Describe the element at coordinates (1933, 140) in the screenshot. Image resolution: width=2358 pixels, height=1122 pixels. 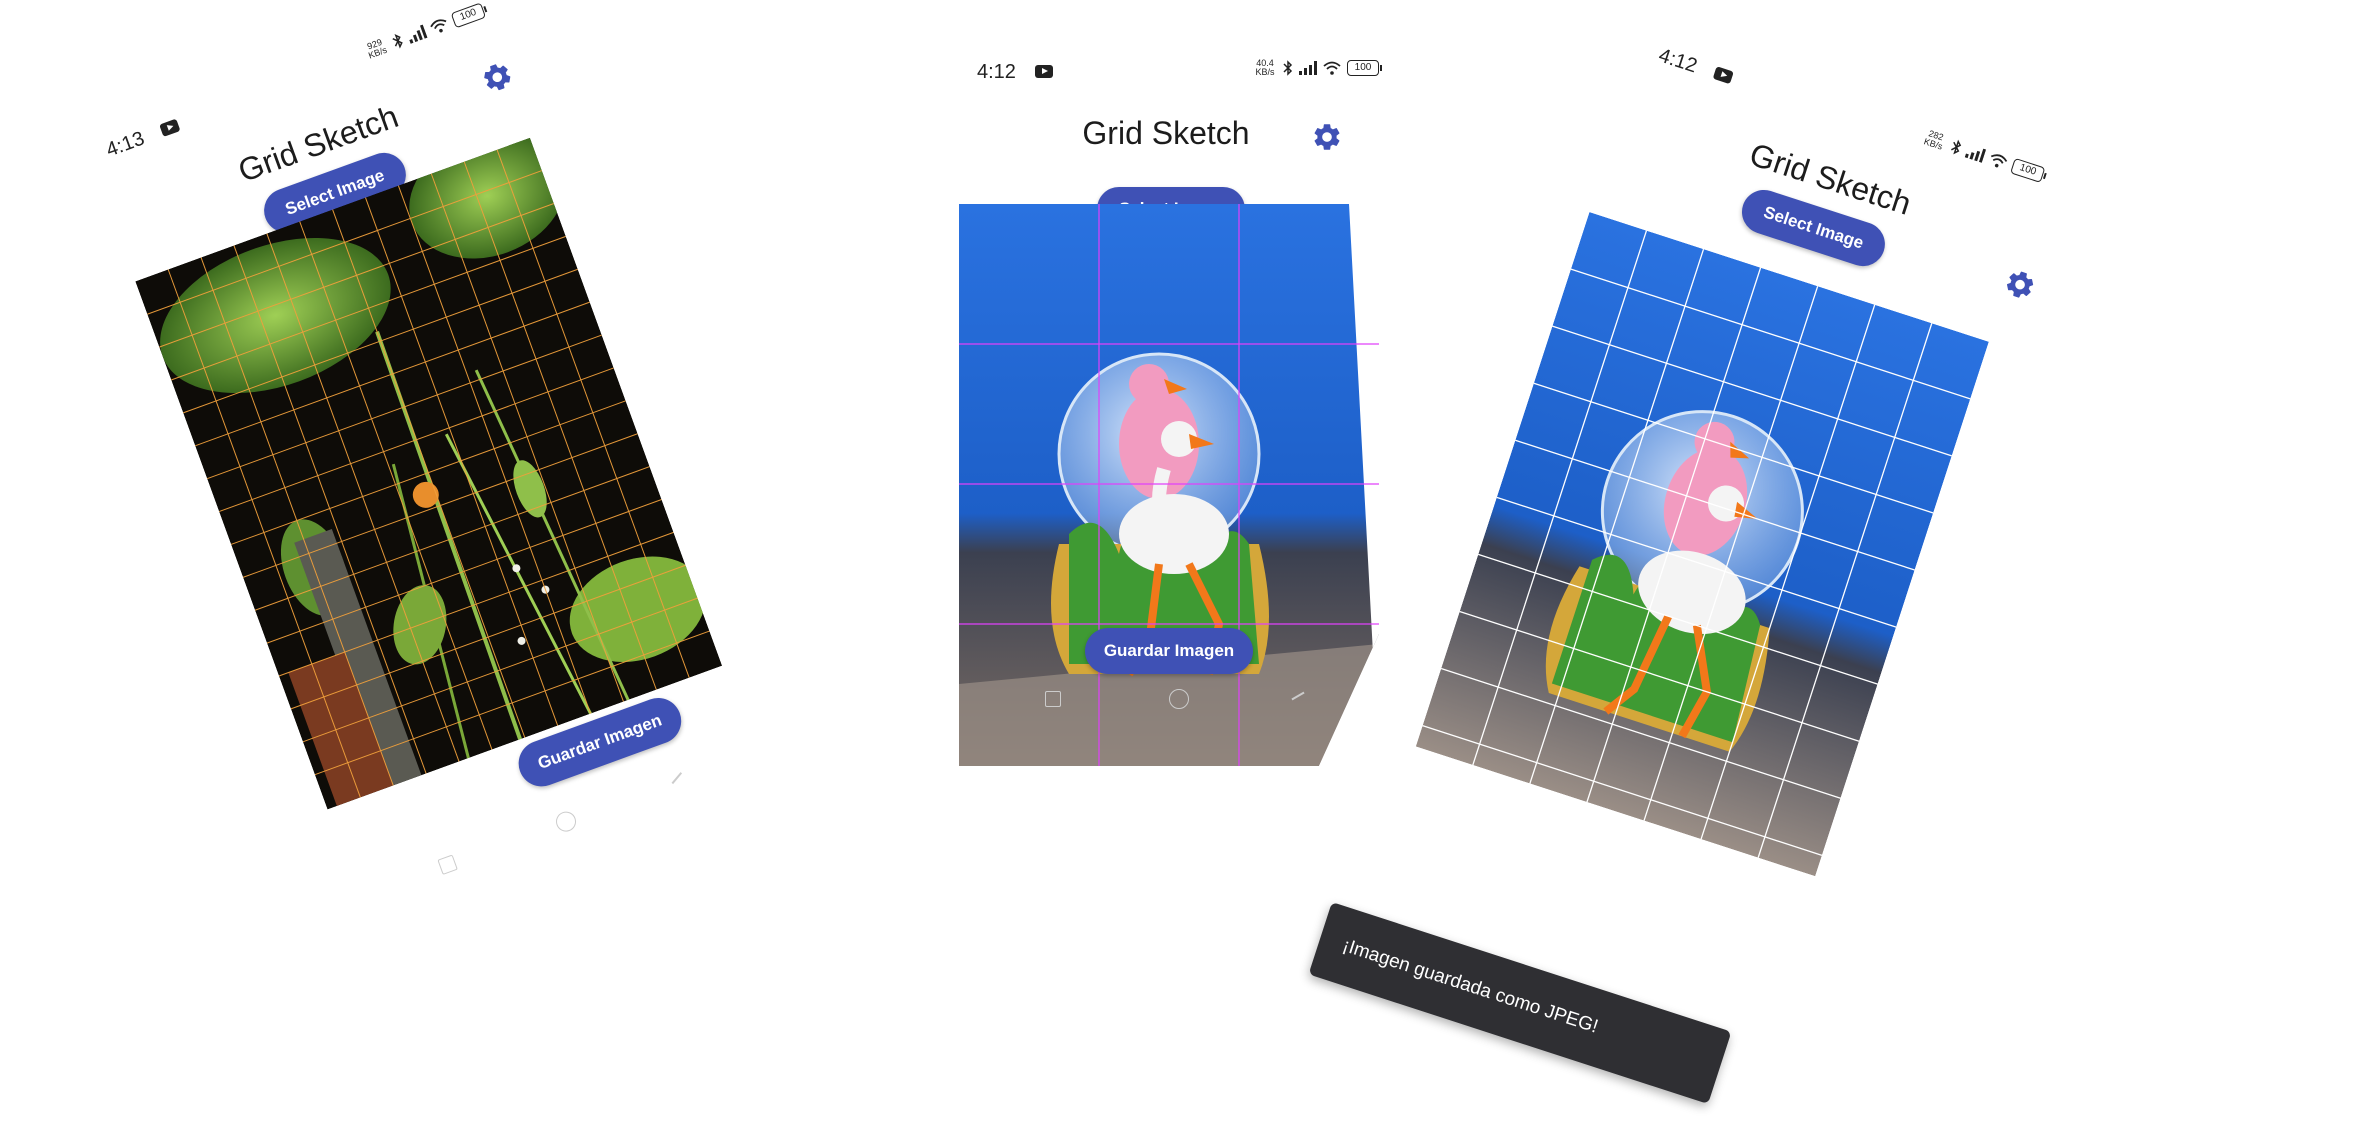
I see `net-speed: 282 KB/s` at that location.